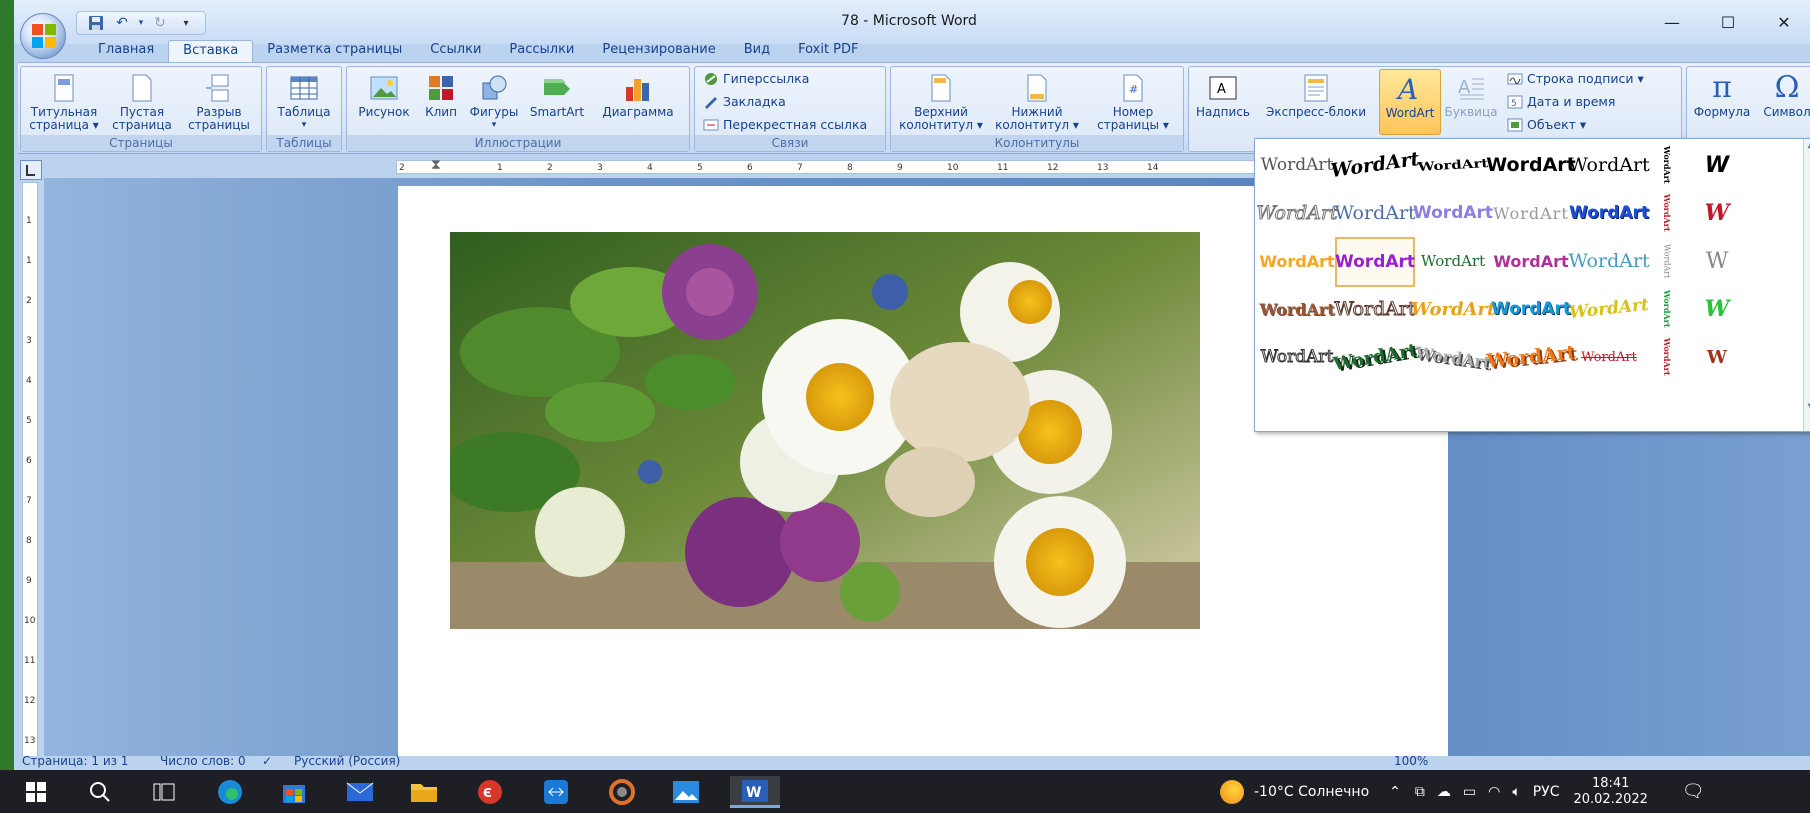 The width and height of the screenshot is (1810, 813). Describe the element at coordinates (557, 96) in the screenshot. I see `smartart-button: SmartArt` at that location.